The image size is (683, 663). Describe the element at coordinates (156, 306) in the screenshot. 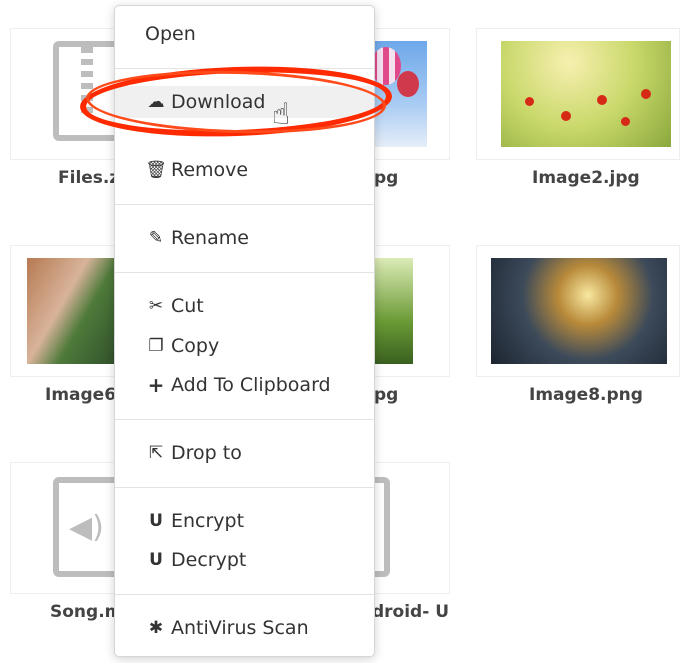

I see `scissors-icon: ✂` at that location.